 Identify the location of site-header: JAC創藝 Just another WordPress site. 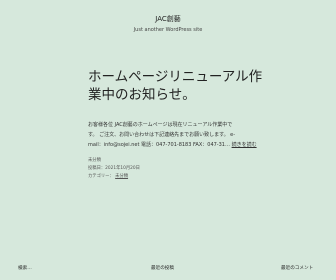
(168, 16).